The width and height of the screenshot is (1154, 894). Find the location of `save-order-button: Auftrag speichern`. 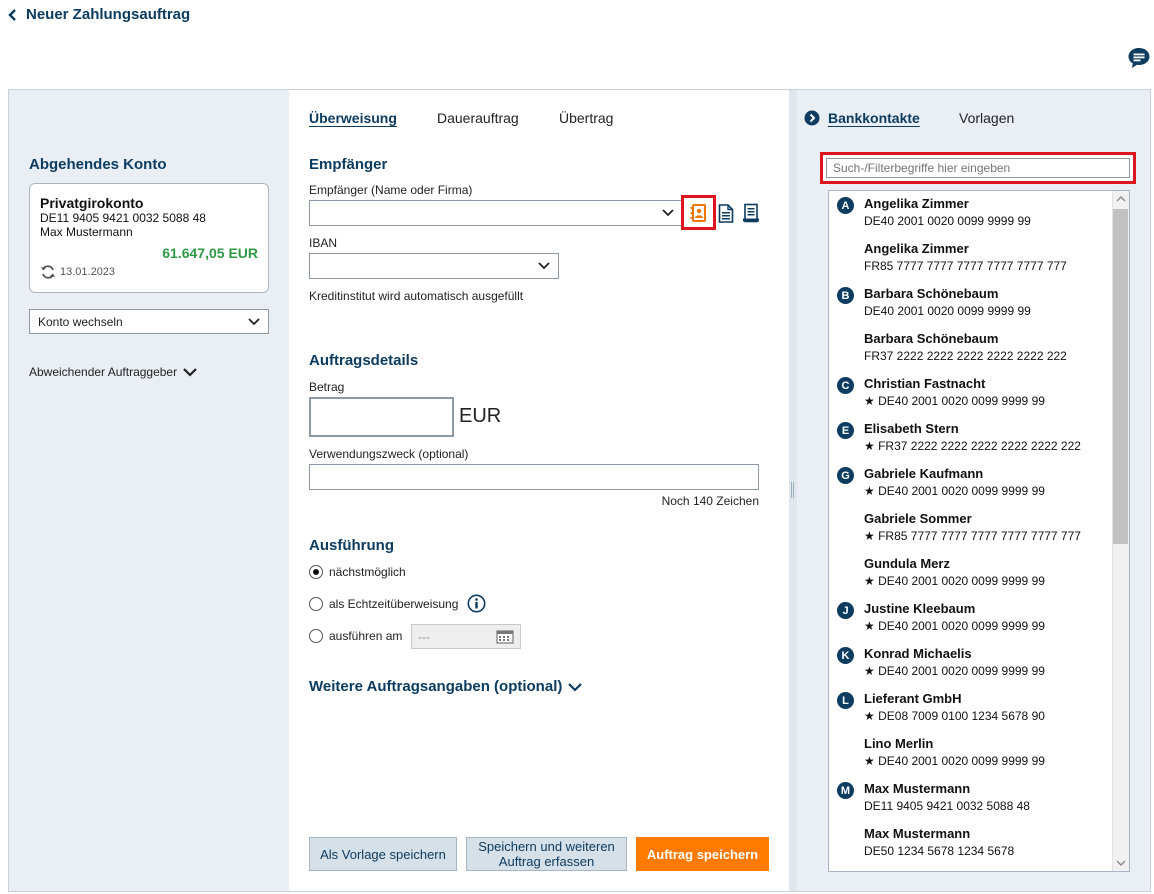

save-order-button: Auftrag speichern is located at coordinates (702, 854).